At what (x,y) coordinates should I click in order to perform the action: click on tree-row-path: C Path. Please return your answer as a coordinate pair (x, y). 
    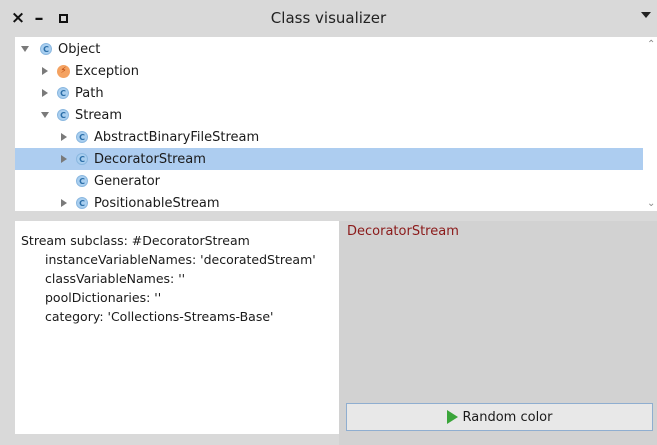
    Looking at the image, I should click on (329, 93).